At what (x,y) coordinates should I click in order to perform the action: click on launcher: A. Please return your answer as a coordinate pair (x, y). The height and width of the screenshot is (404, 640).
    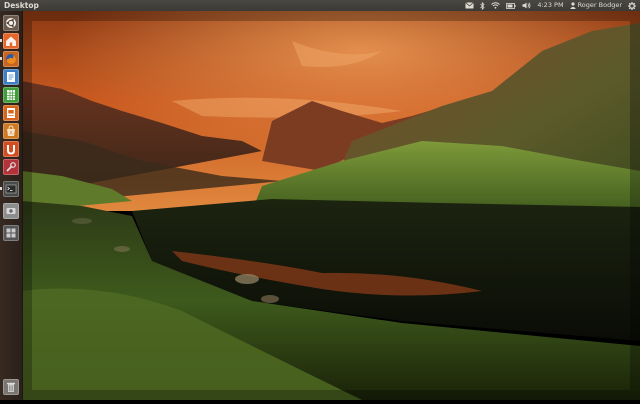
    Looking at the image, I should click on (11, 205).